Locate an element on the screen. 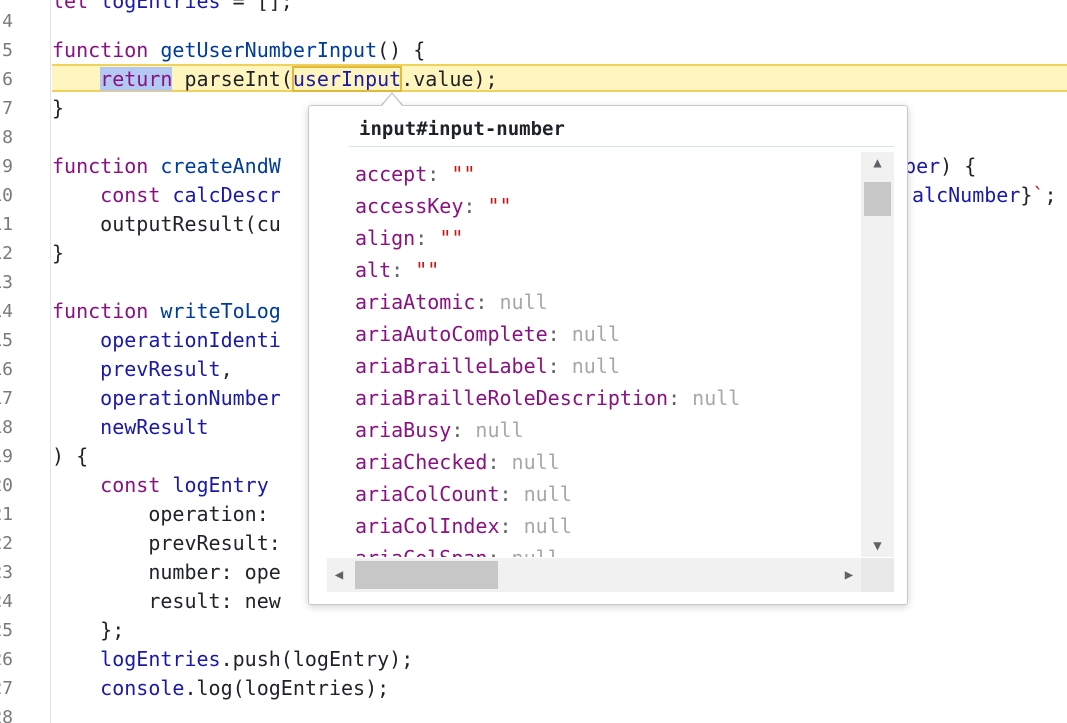 The width and height of the screenshot is (1067, 723). line-number: 14 is located at coordinates (6, 311).